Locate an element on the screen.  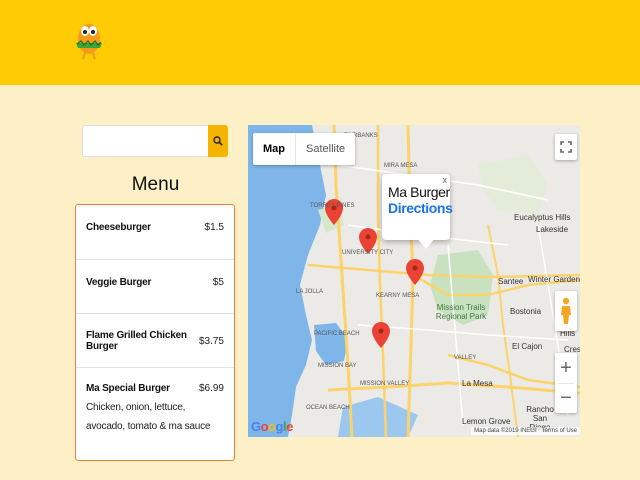
map-place-label: TORREY PINES is located at coordinates (332, 206).